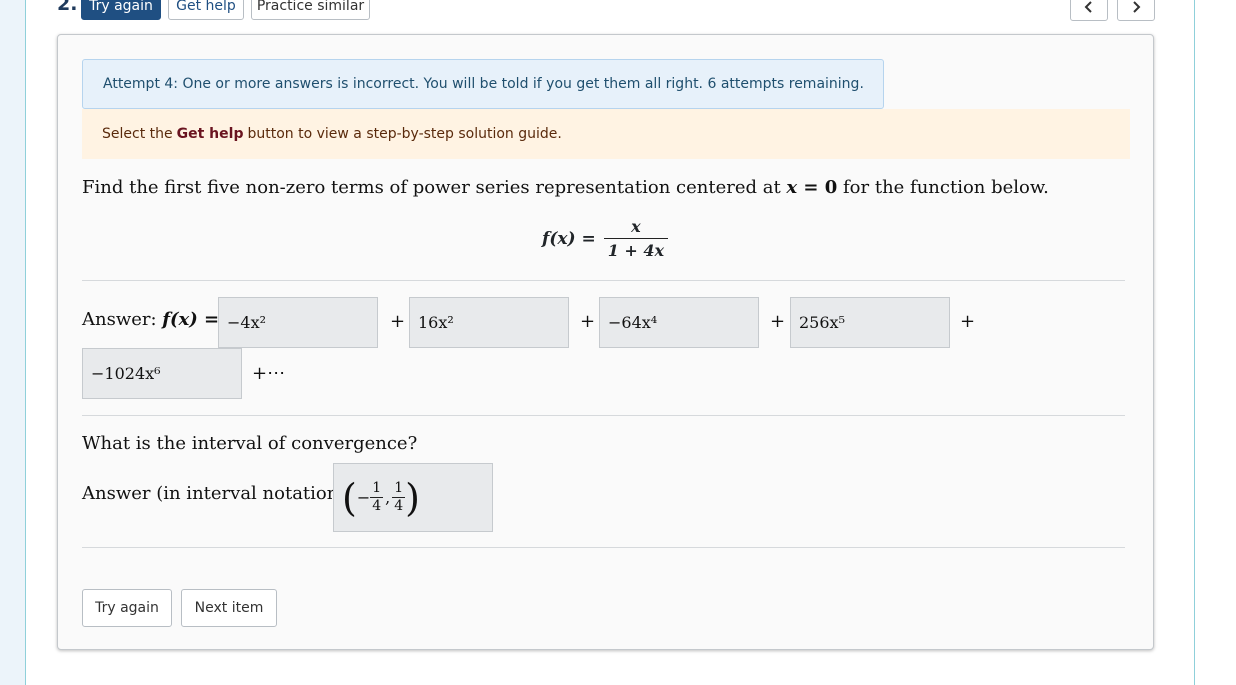 This screenshot has height=685, width=1236. What do you see at coordinates (489, 322) in the screenshot?
I see `term-2-input: 16x²` at bounding box center [489, 322].